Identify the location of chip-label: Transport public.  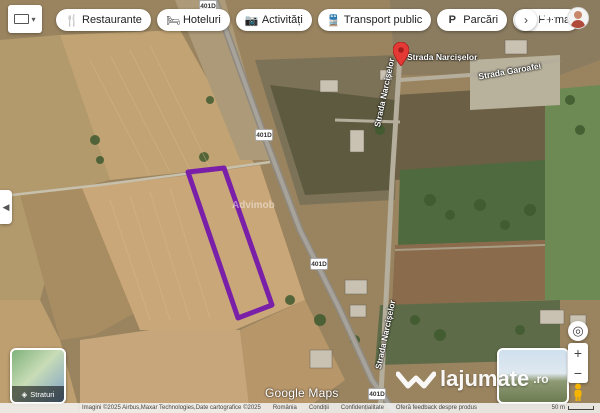
(383, 20).